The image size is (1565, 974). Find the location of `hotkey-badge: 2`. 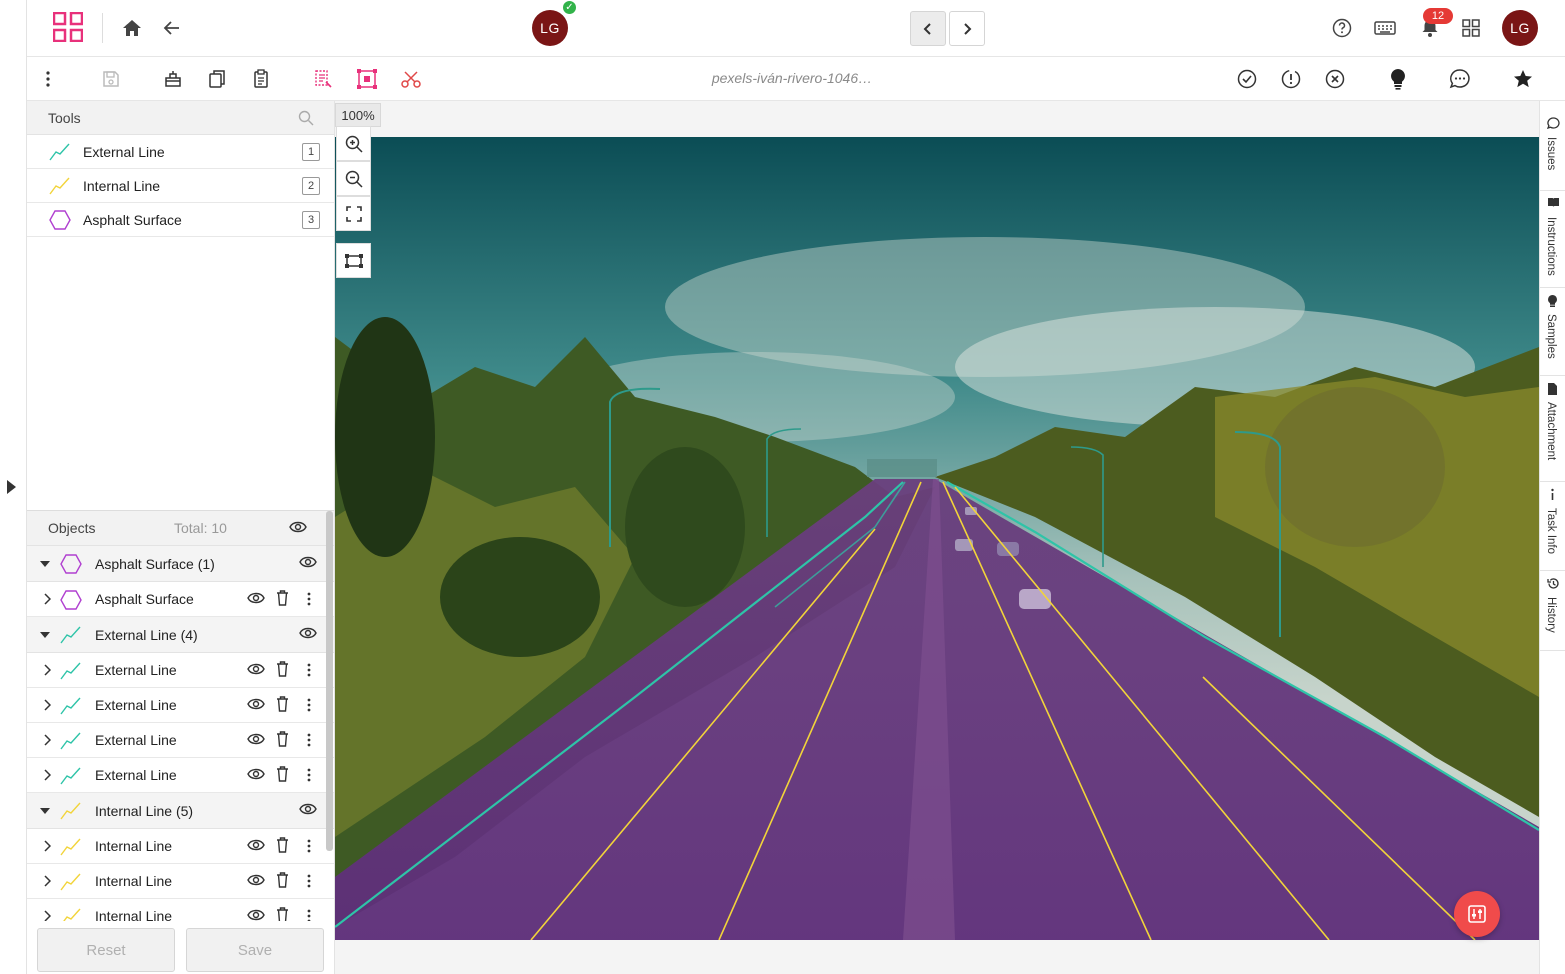

hotkey-badge: 2 is located at coordinates (311, 186).